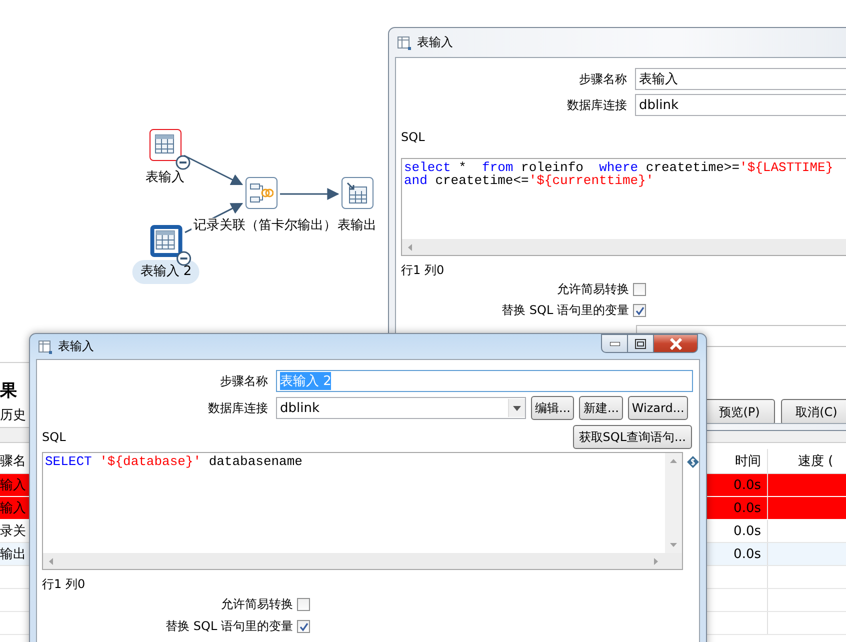 The image size is (846, 642). Describe the element at coordinates (13, 531) in the screenshot. I see `table-cell-text: 录关` at that location.